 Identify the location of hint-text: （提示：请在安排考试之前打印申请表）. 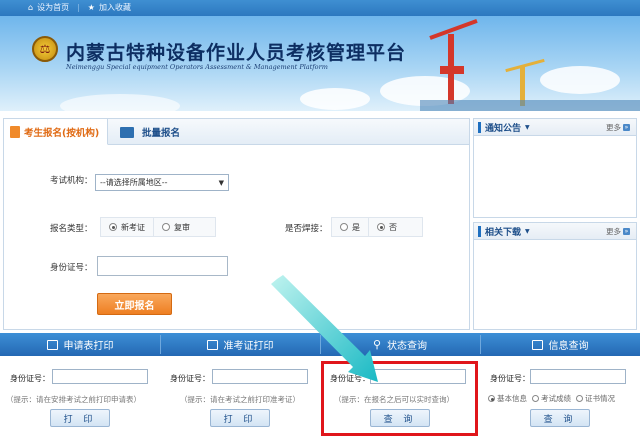
(73, 399).